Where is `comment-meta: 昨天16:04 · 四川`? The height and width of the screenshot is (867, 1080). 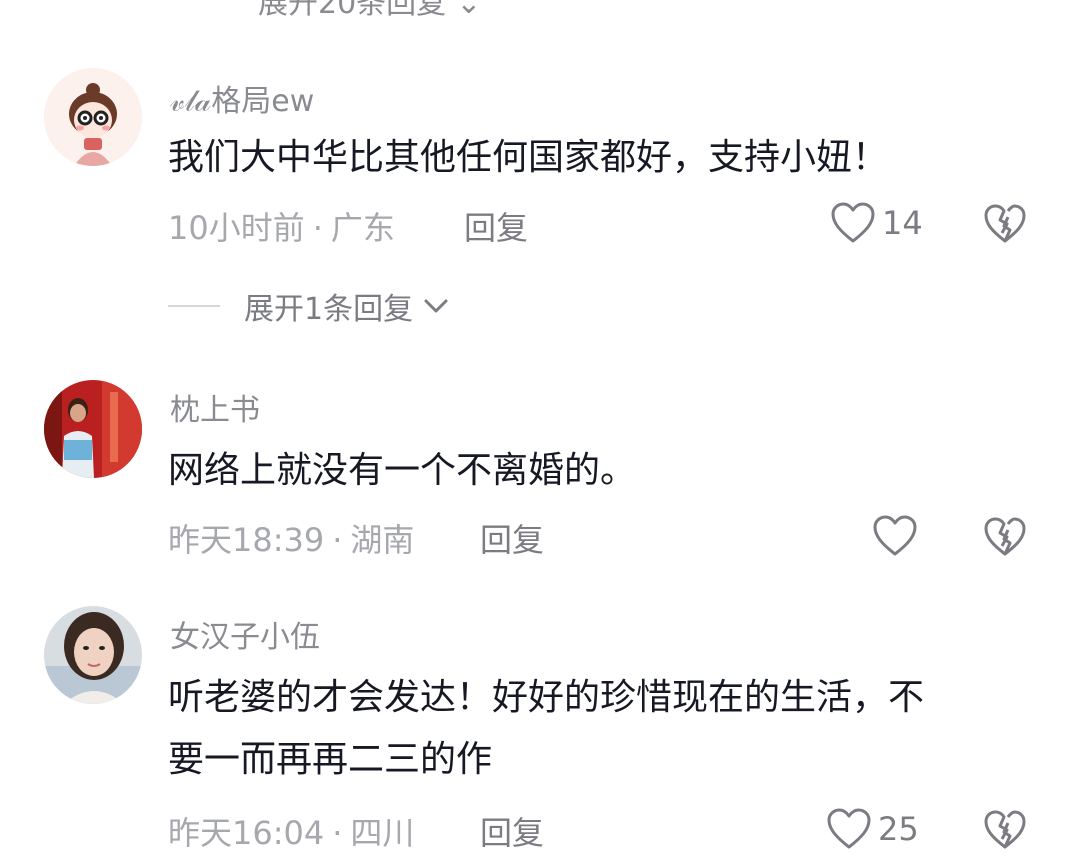 comment-meta: 昨天16:04 · 四川 is located at coordinates (291, 831).